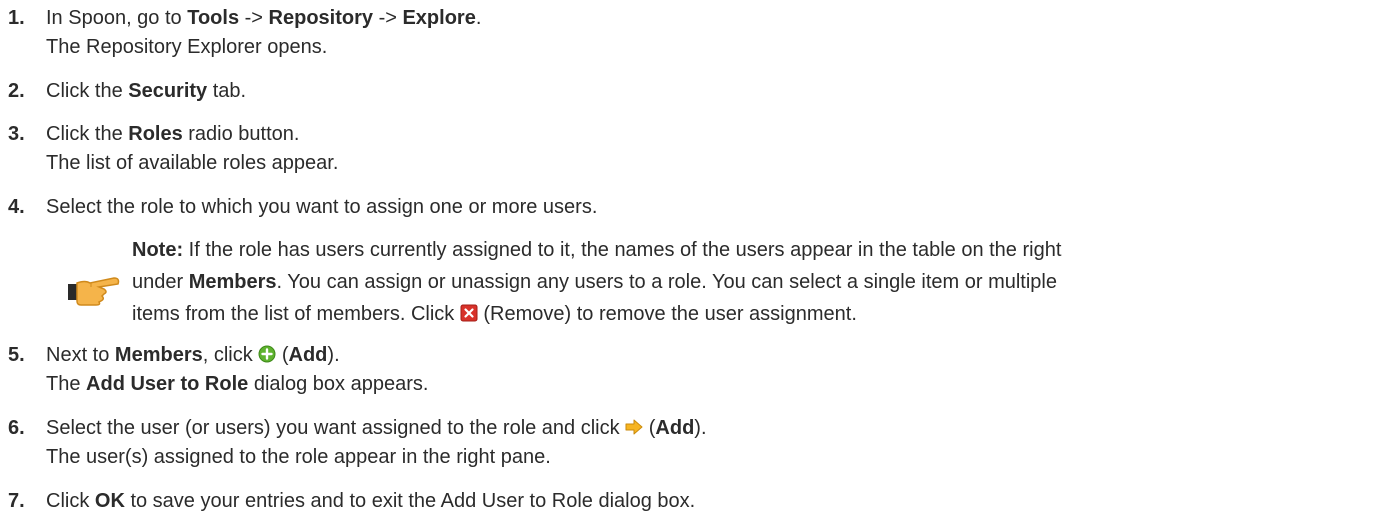 The image size is (1383, 525). I want to click on arrow-right-icon, so click(634, 427).